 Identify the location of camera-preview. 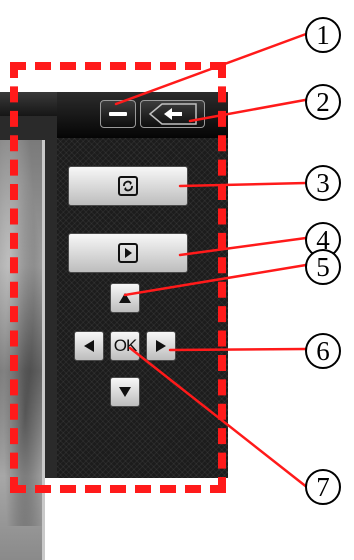
(28, 326).